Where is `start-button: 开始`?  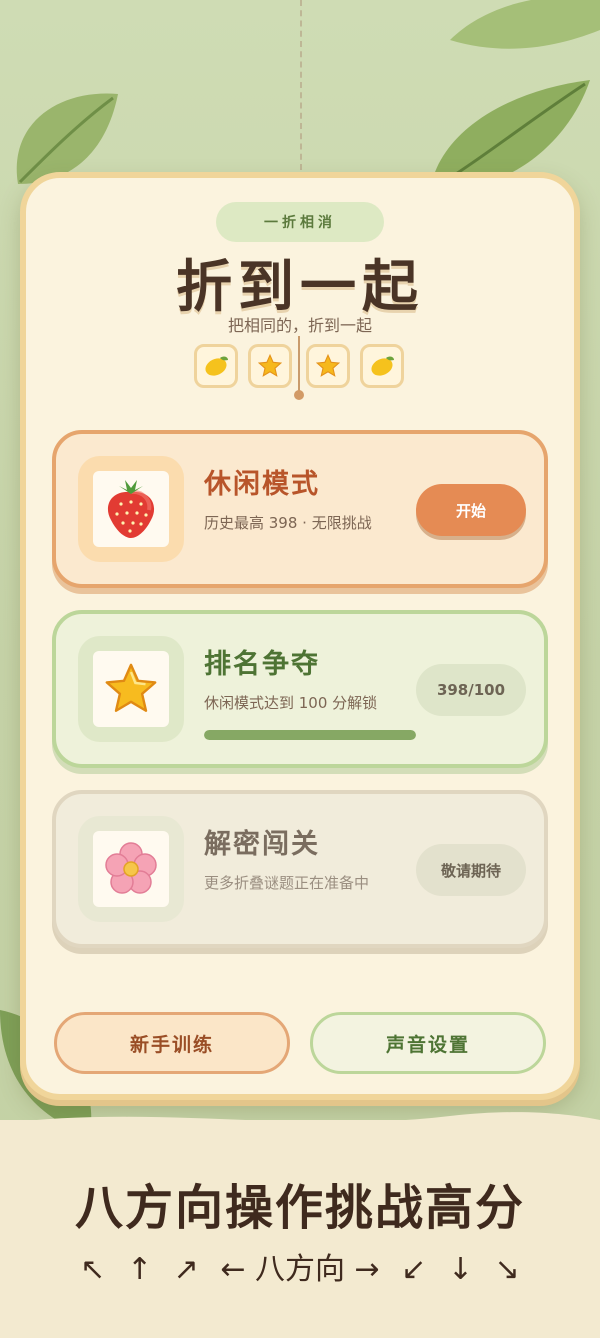
start-button: 开始 is located at coordinates (471, 510).